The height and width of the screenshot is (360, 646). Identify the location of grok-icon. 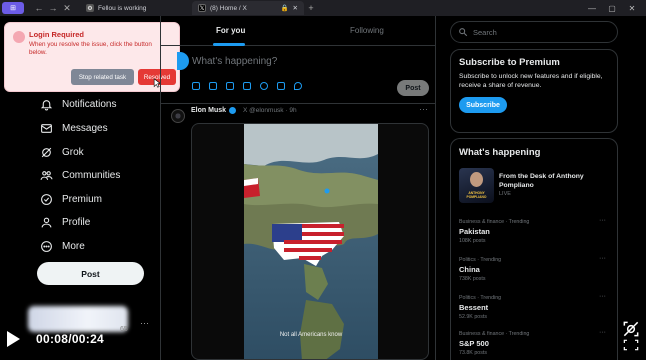
(46, 152).